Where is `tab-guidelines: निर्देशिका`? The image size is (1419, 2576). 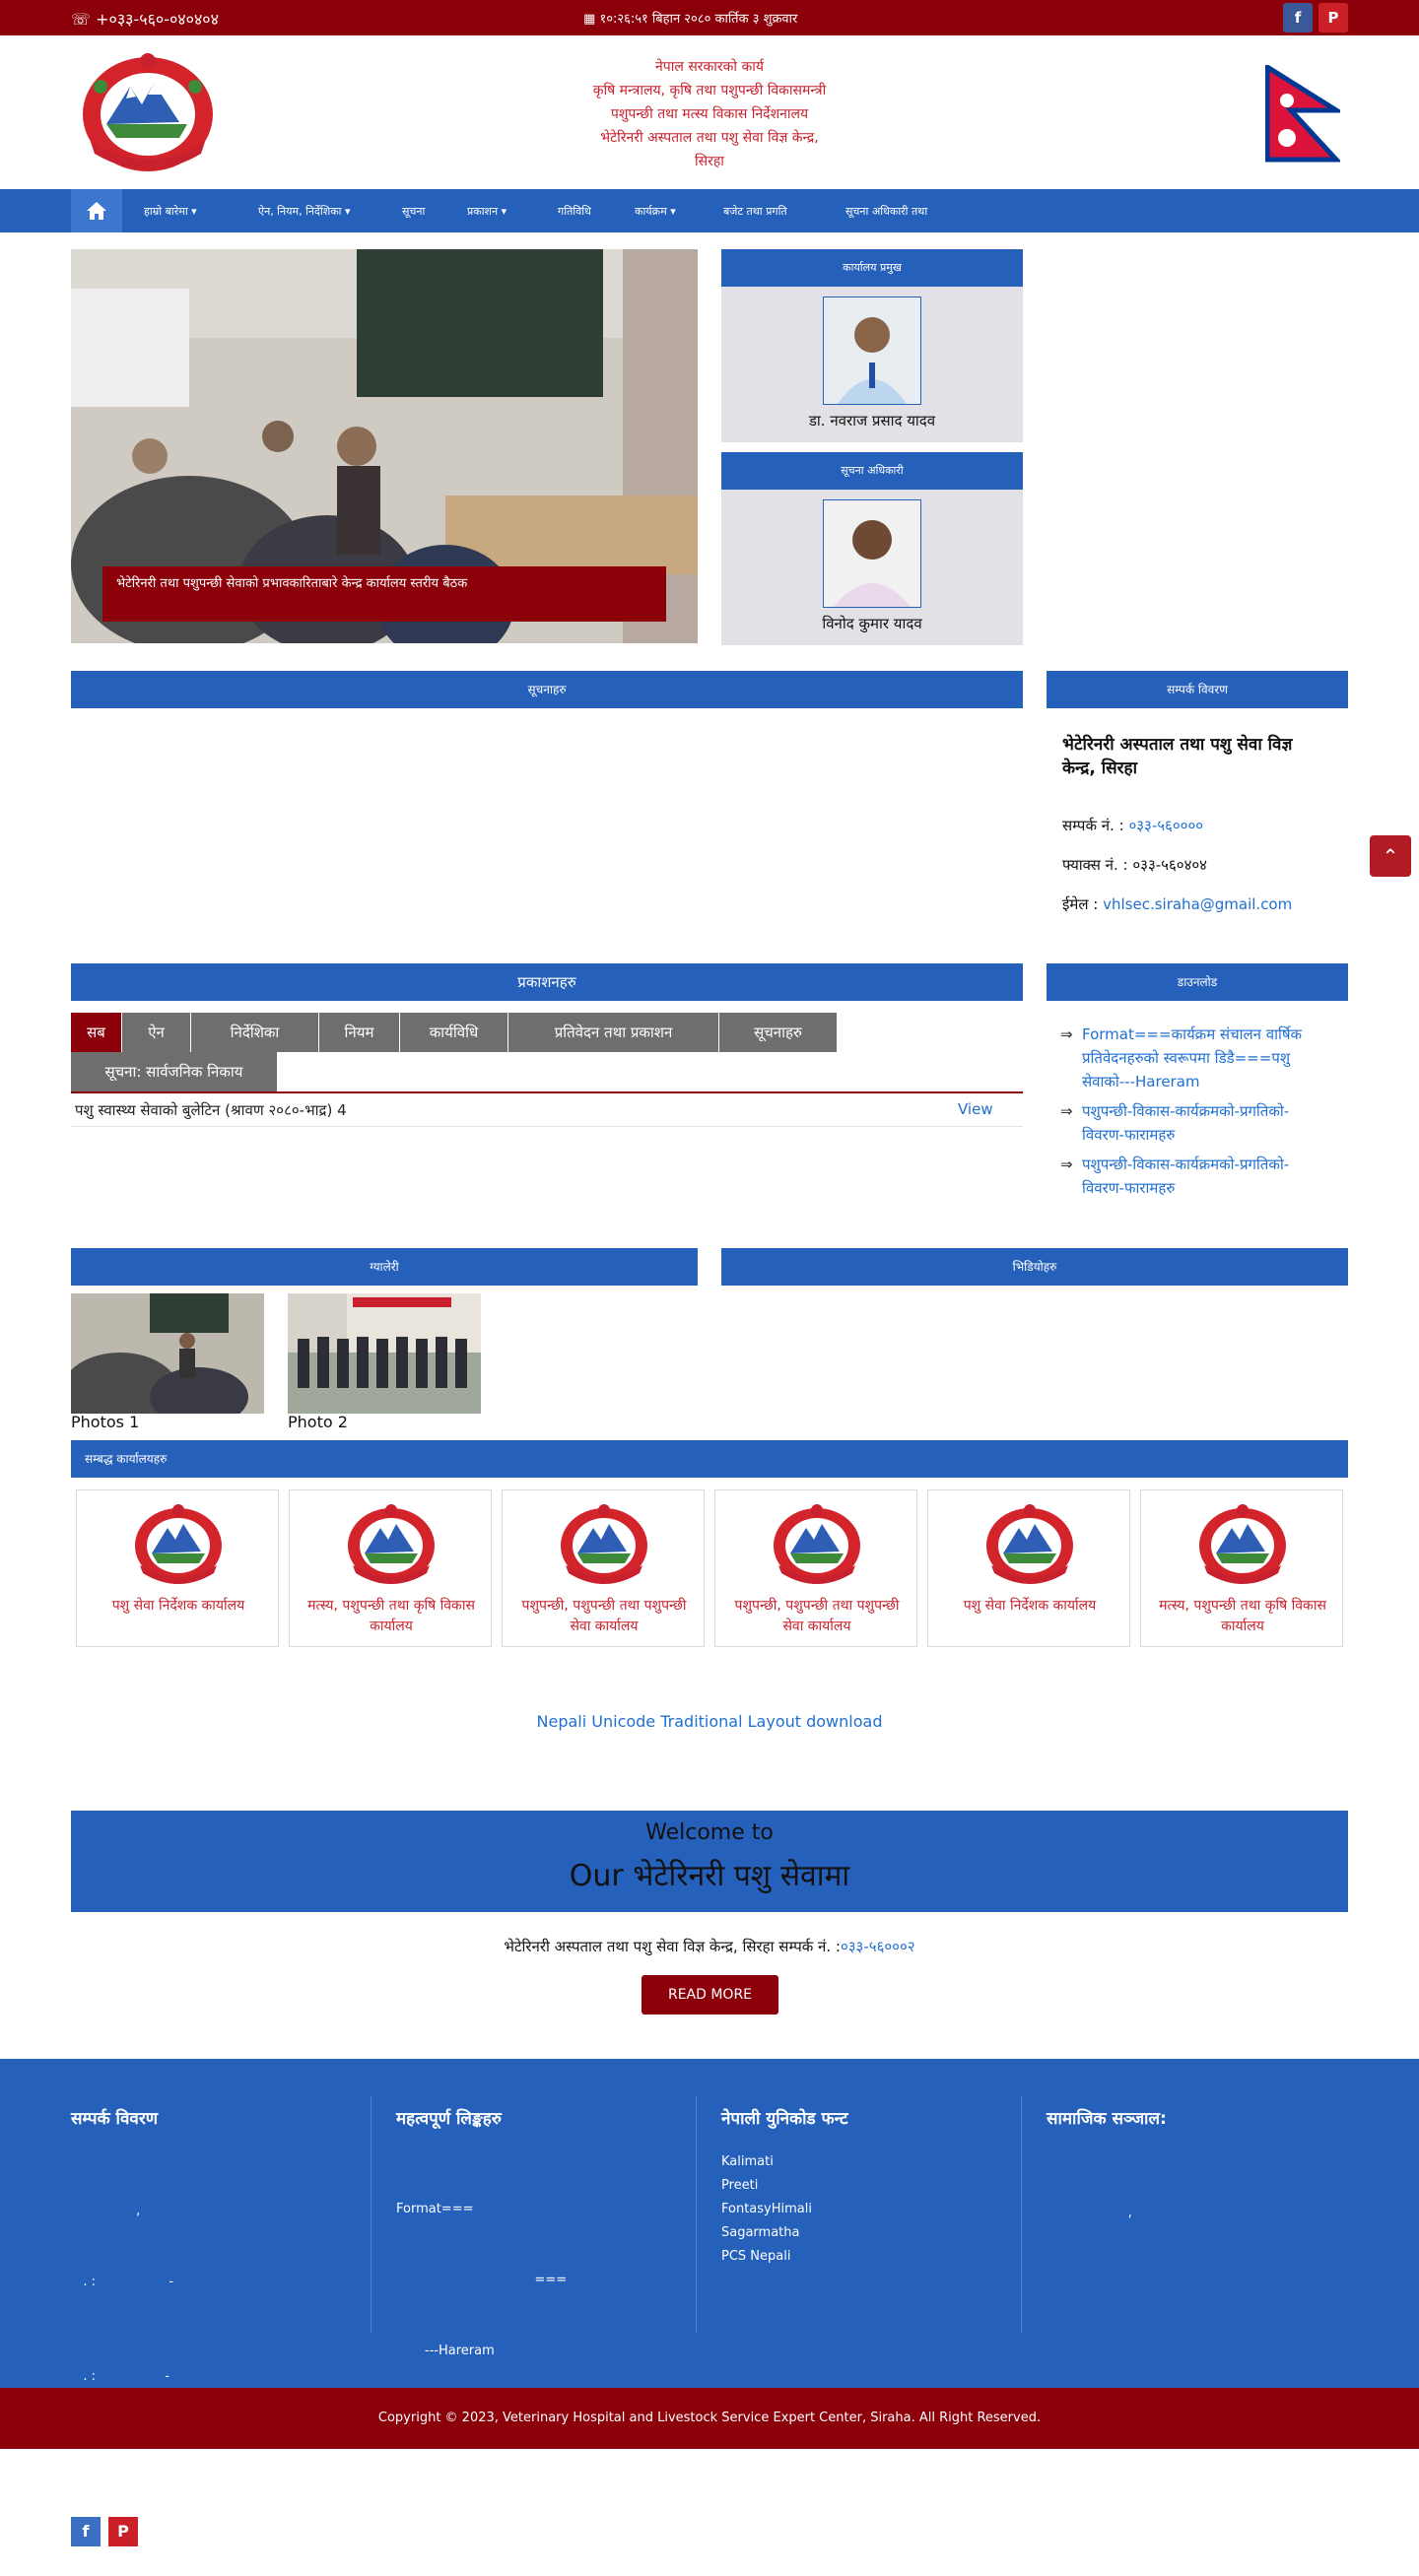 tab-guidelines: निर्देशिका is located at coordinates (255, 1033).